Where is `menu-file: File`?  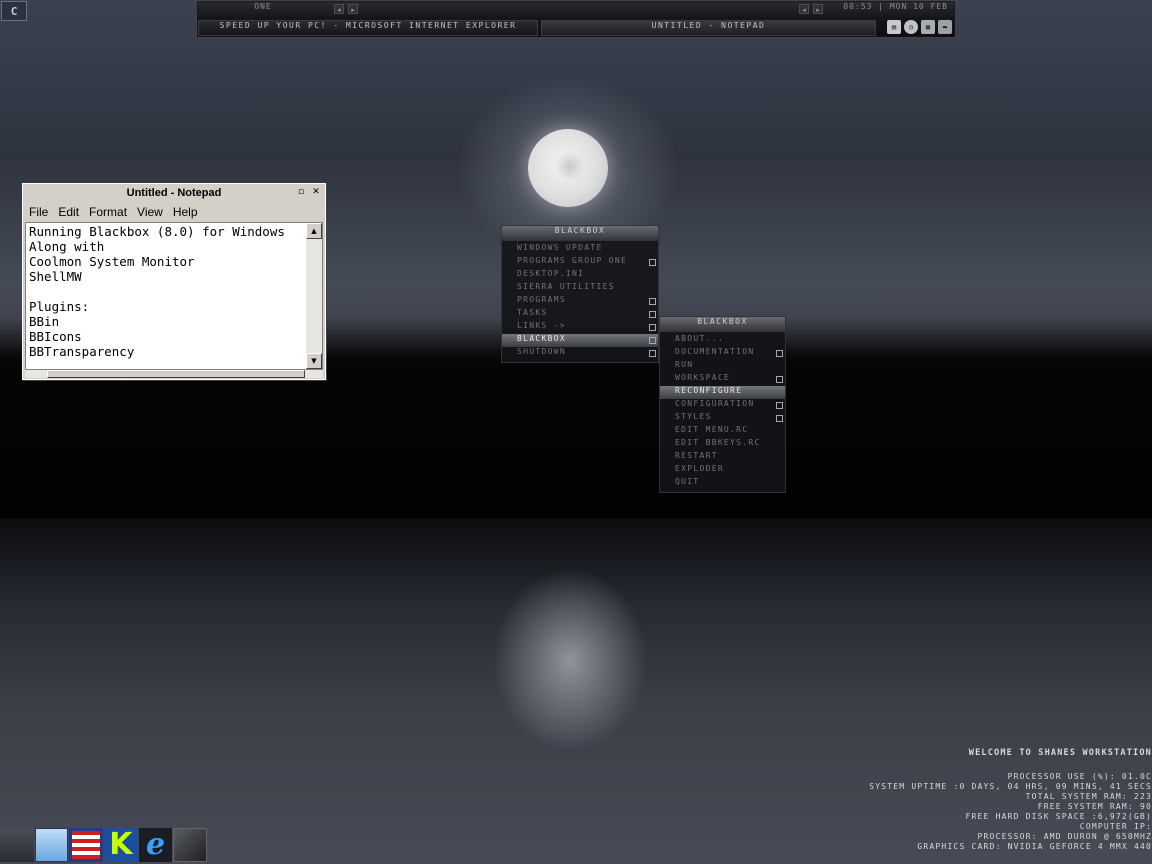
menu-file: File is located at coordinates (39, 212).